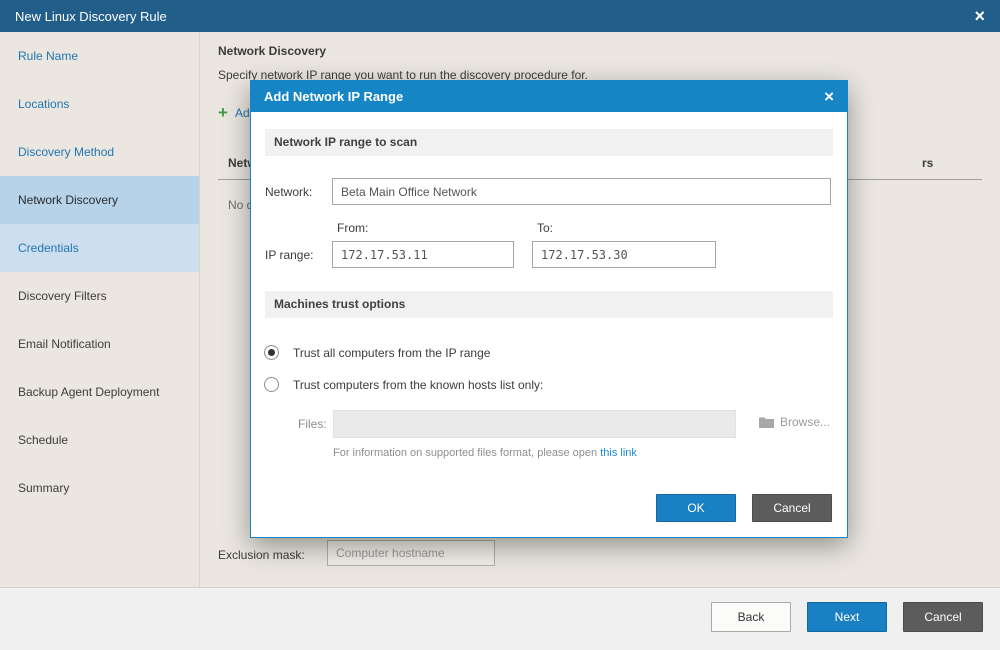 Image resolution: width=1000 pixels, height=650 pixels. I want to click on from-label: From:, so click(353, 228).